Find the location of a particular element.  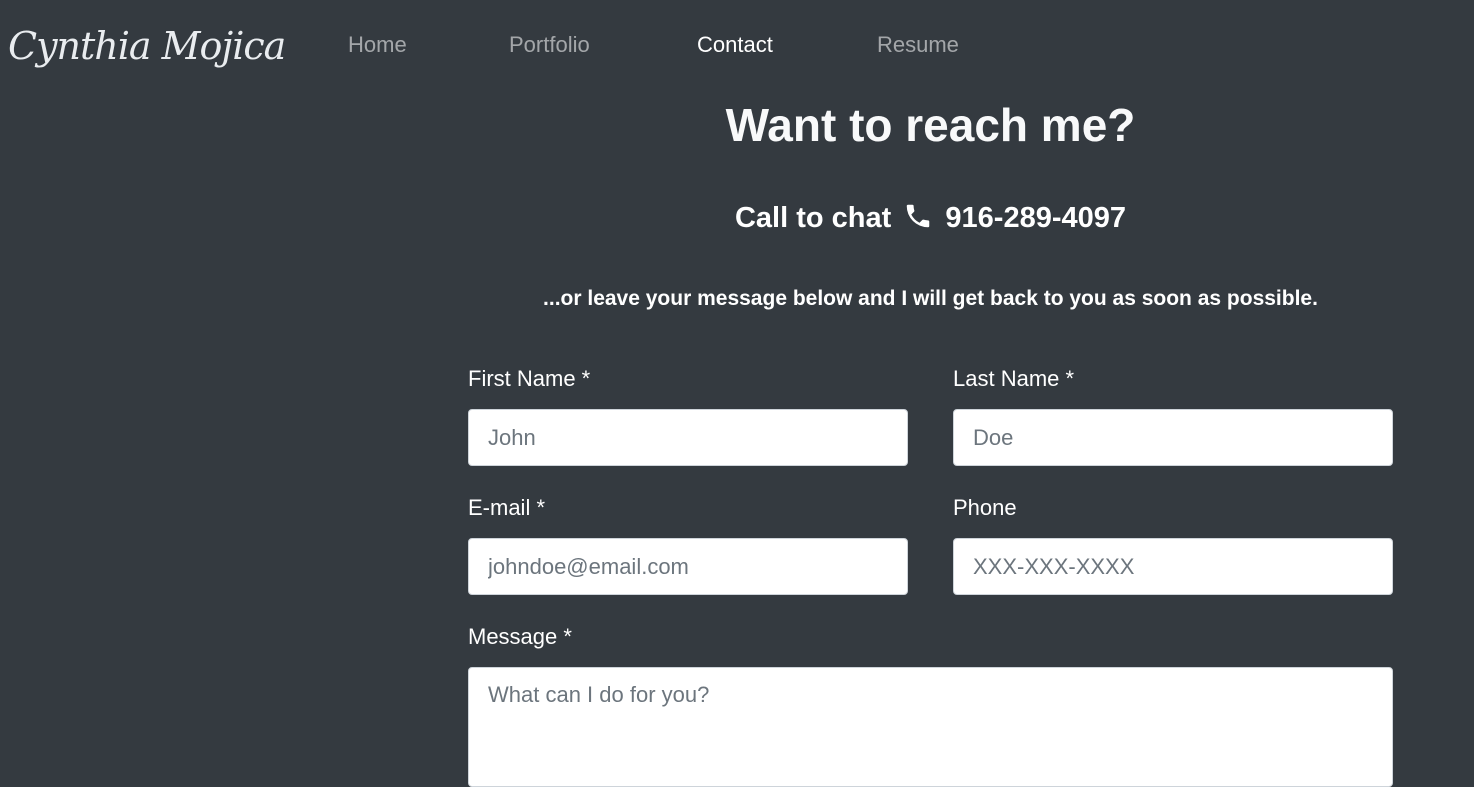

brand-logo: Cynthia Mojica is located at coordinates (147, 46).